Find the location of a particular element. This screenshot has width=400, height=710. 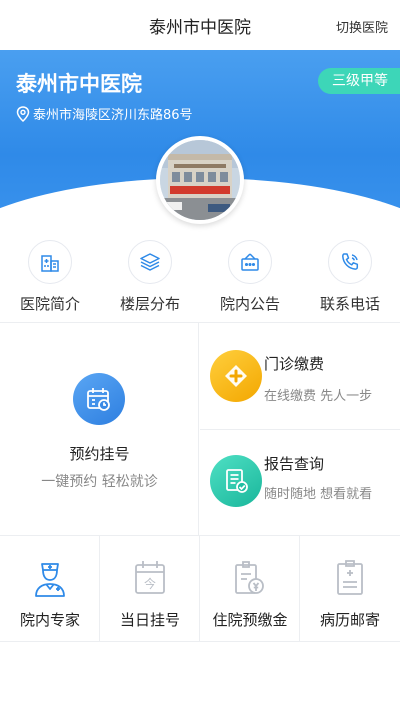

bottom-link-label: 院内专家 is located at coordinates (49, 620).